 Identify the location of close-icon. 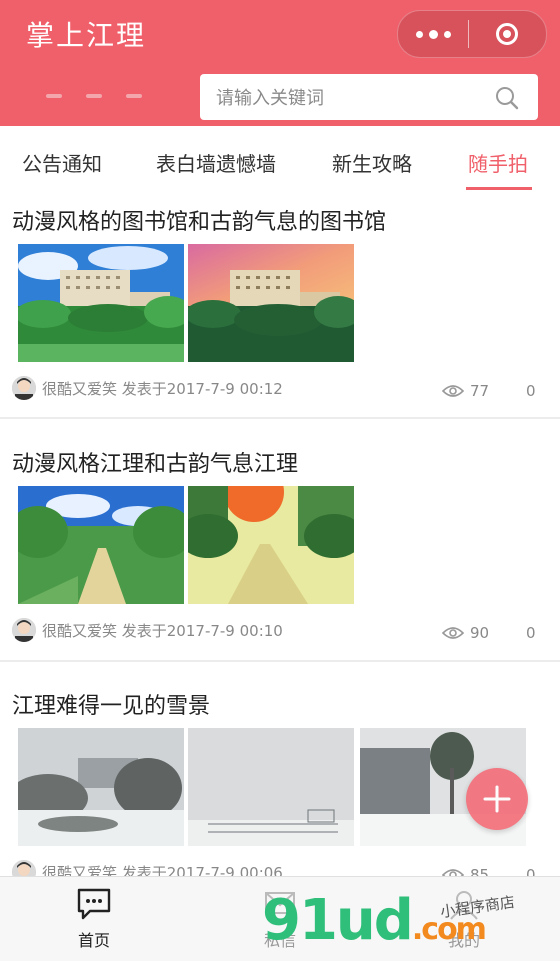
(507, 34).